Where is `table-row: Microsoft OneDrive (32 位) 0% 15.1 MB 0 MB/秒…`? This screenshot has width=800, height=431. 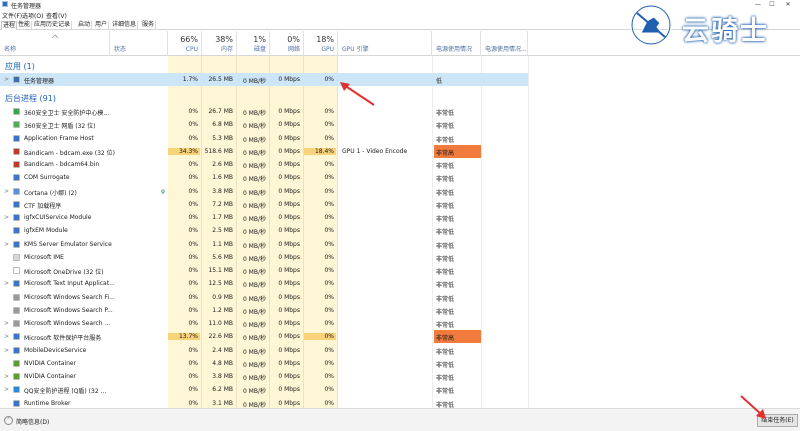
table-row: Microsoft OneDrive (32 位) 0% 15.1 MB 0 MB/秒… is located at coordinates (264, 270).